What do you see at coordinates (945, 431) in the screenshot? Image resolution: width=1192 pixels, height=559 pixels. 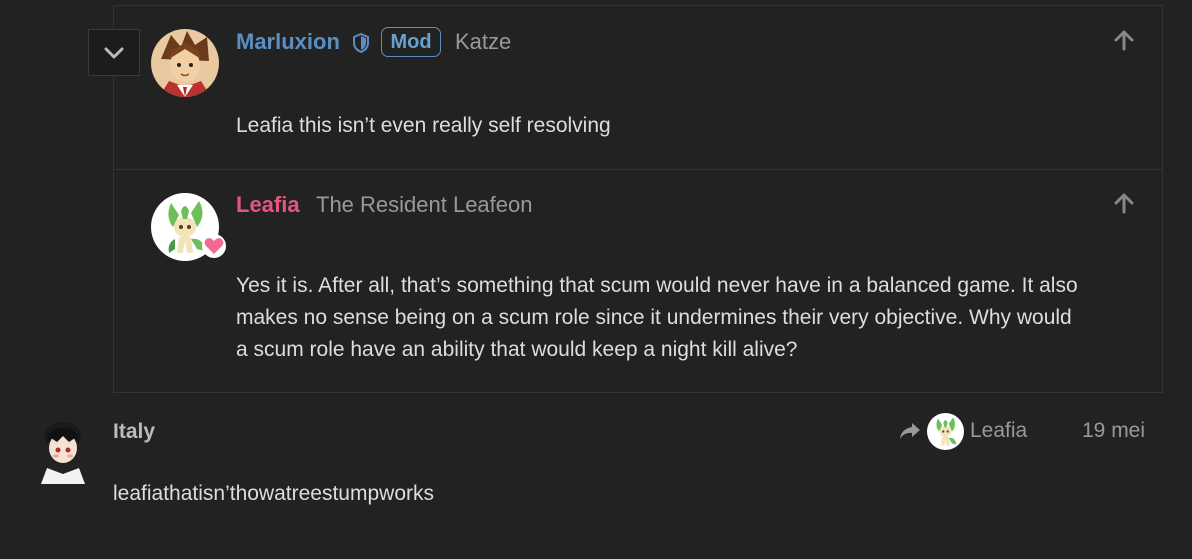 I see `reply-to-avatar-leafia` at bounding box center [945, 431].